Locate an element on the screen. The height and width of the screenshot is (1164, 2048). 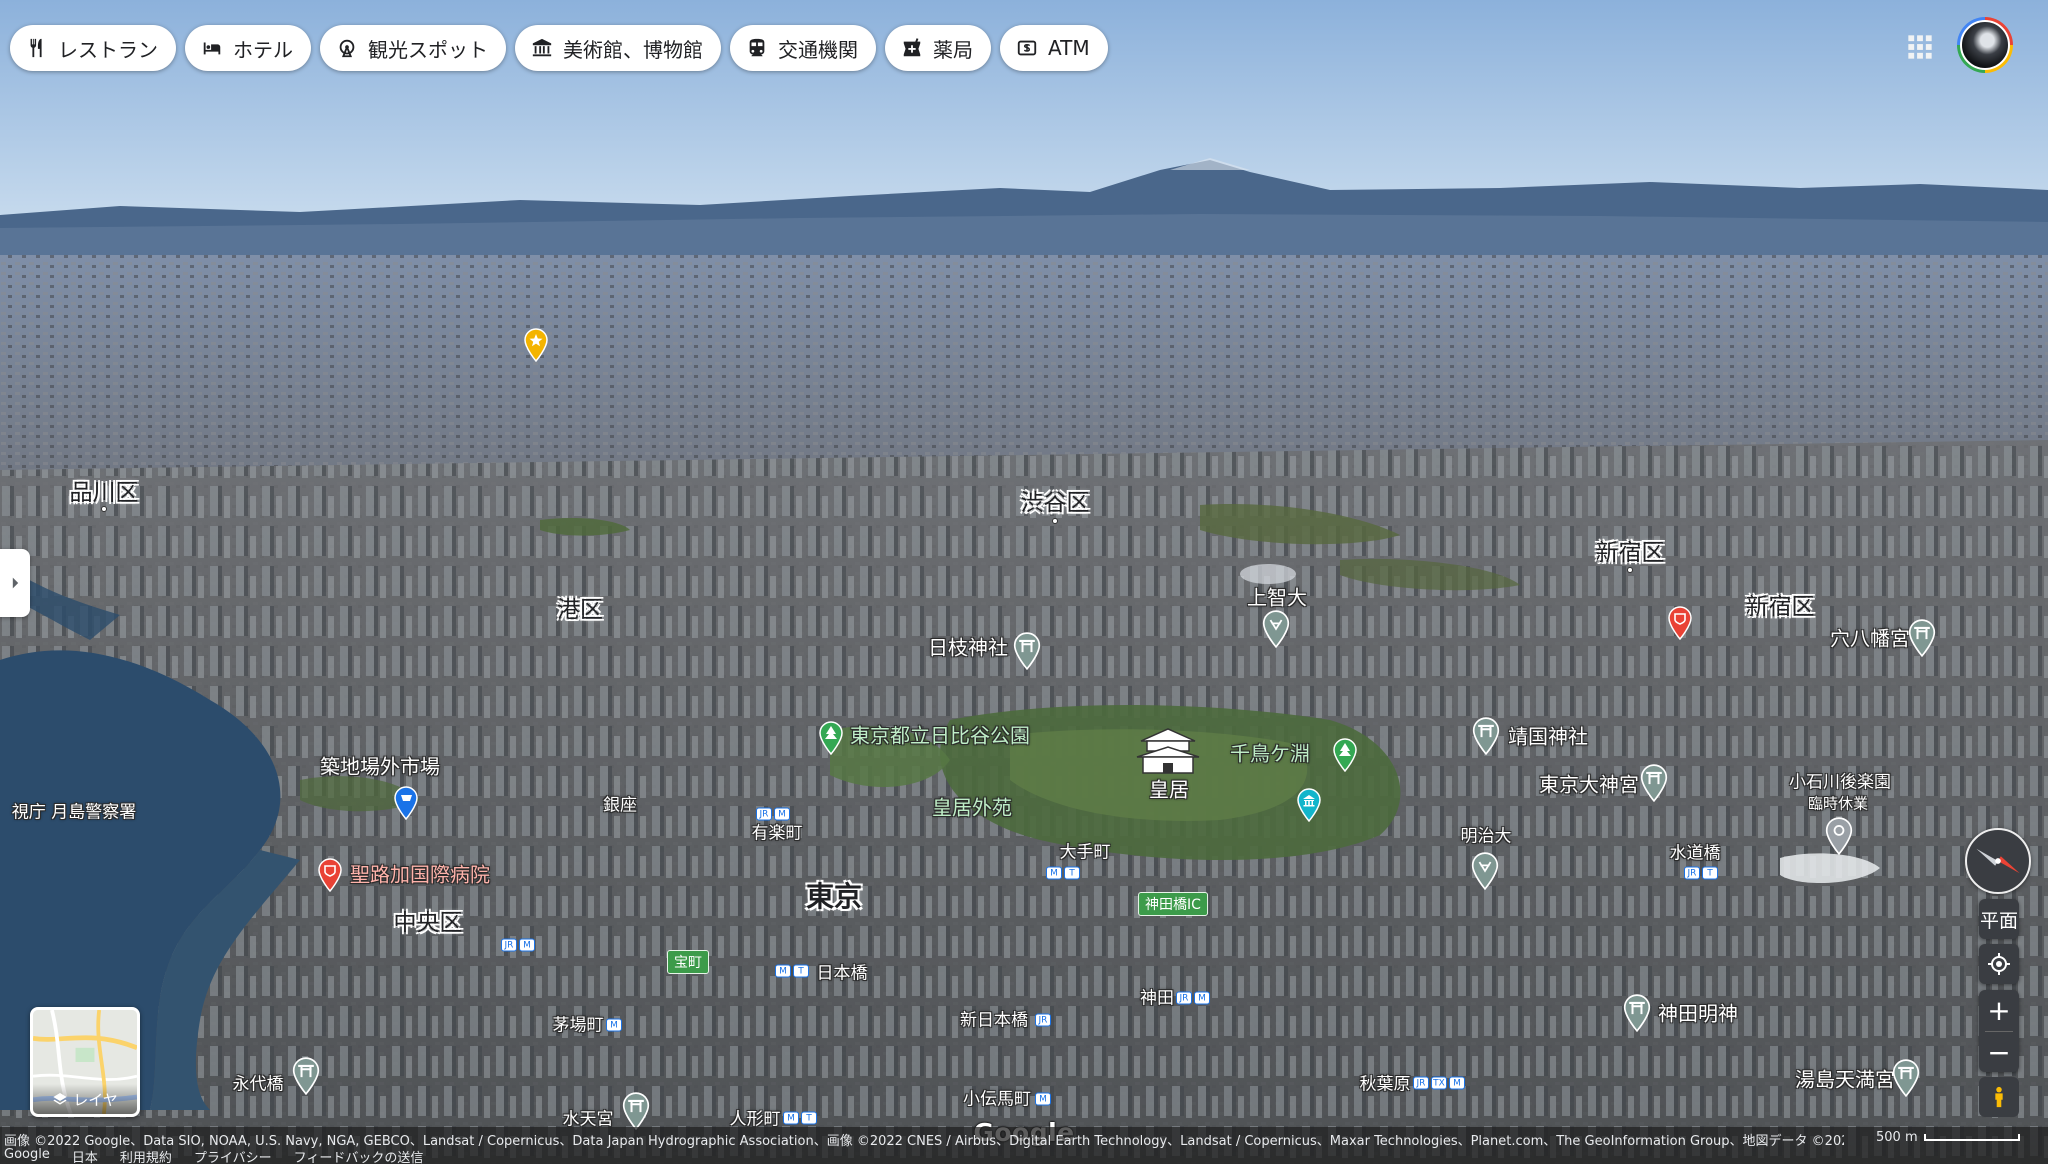
place-label-kanda: 神田 is located at coordinates (1157, 996).